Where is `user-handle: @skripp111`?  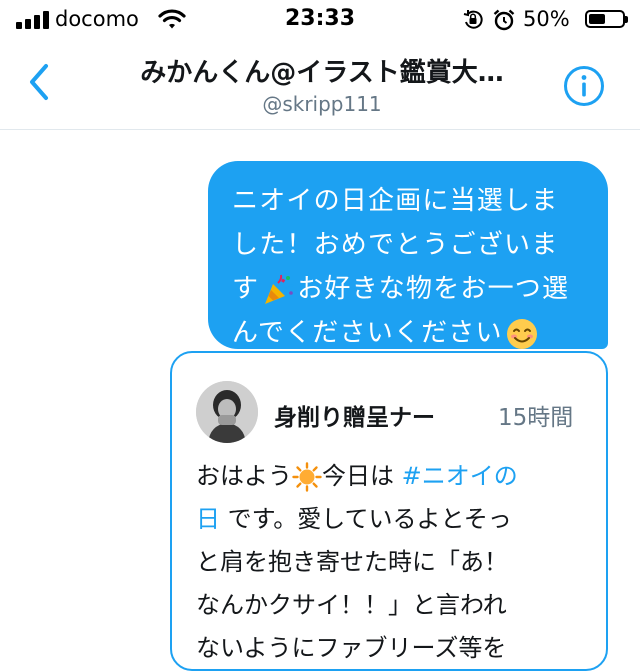
user-handle: @skripp111 is located at coordinates (322, 104).